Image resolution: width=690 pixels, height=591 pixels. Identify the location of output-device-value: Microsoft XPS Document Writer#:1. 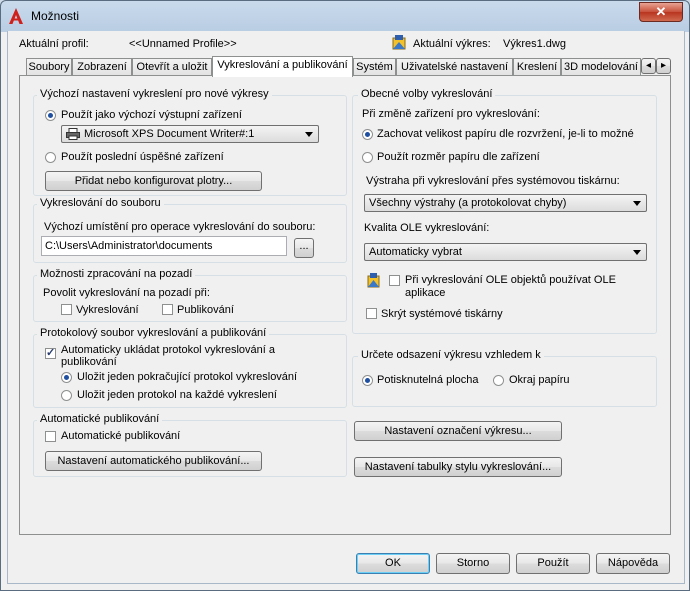
(169, 134).